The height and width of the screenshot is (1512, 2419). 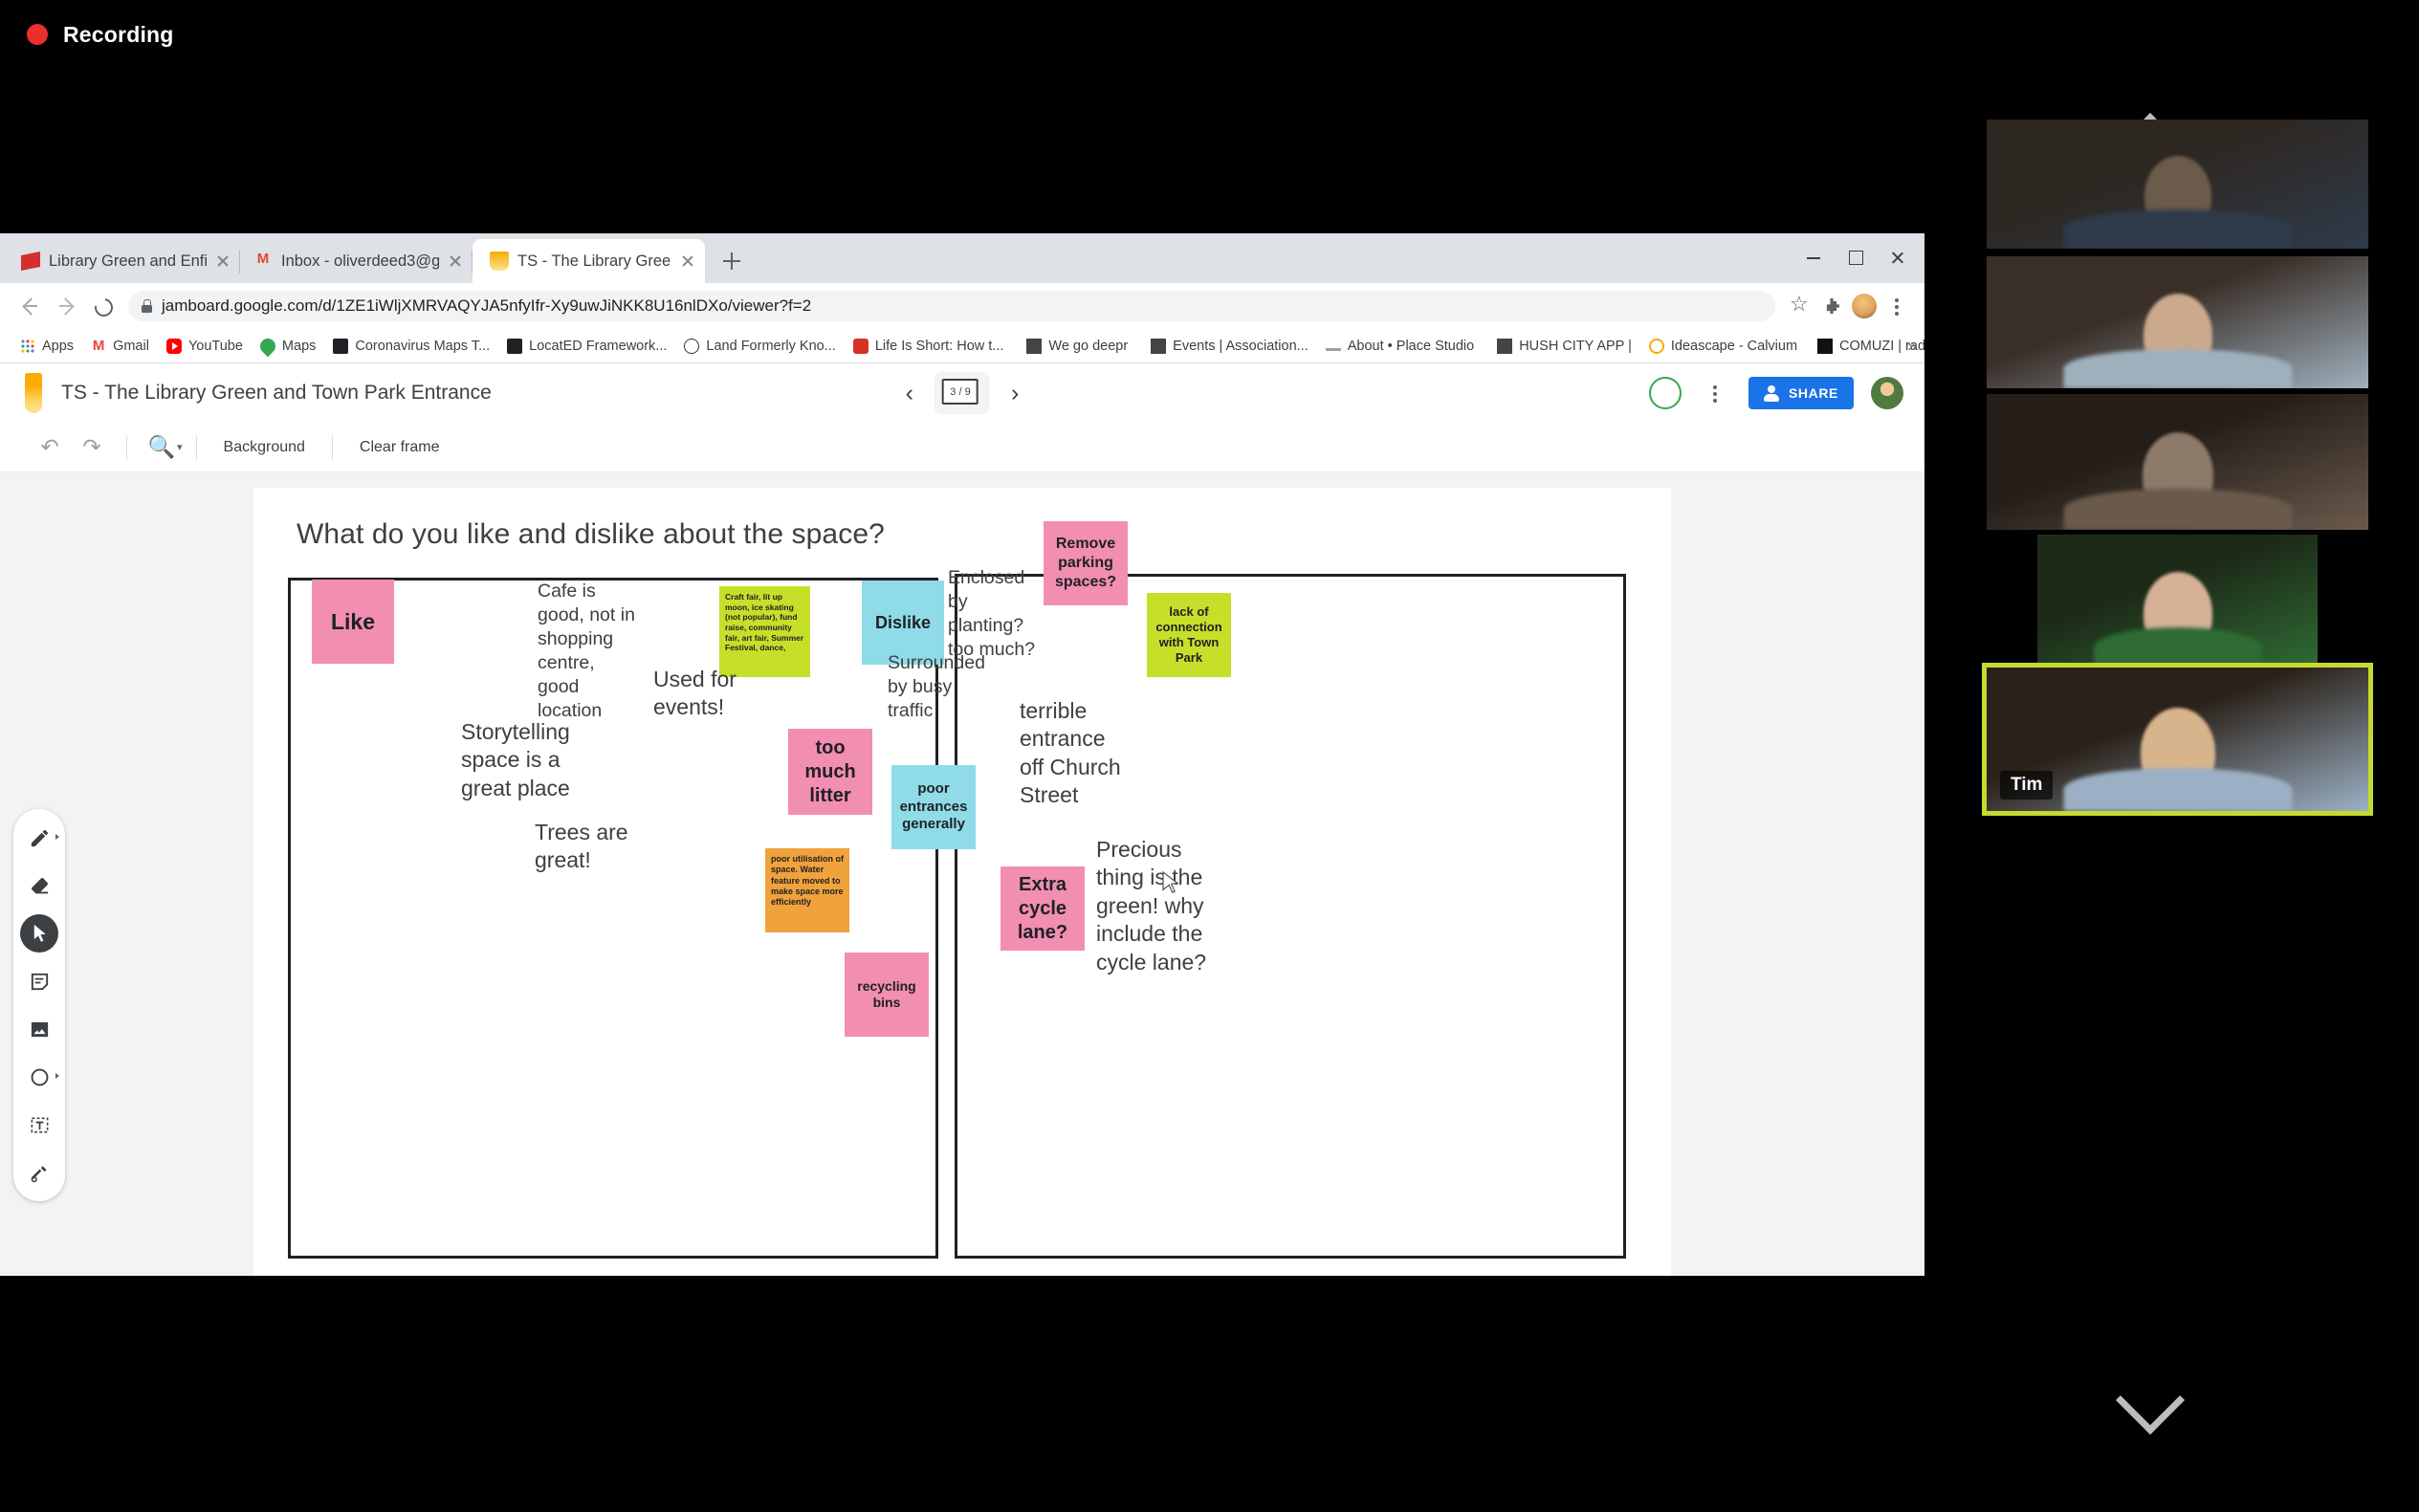 What do you see at coordinates (39, 981) in the screenshot?
I see `sticky-note-tool` at bounding box center [39, 981].